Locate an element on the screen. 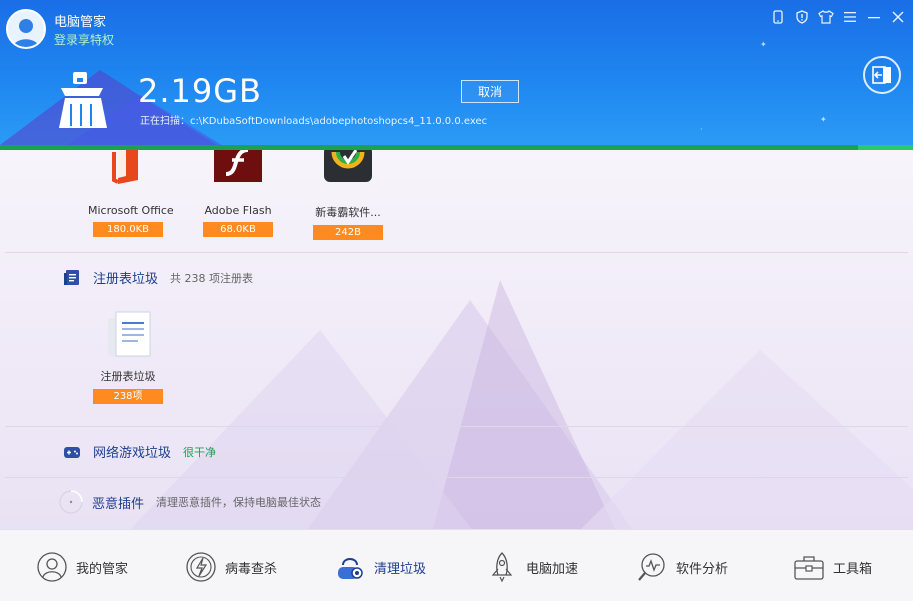 The image size is (913, 601). registry-document-icon is located at coordinates (129, 334).